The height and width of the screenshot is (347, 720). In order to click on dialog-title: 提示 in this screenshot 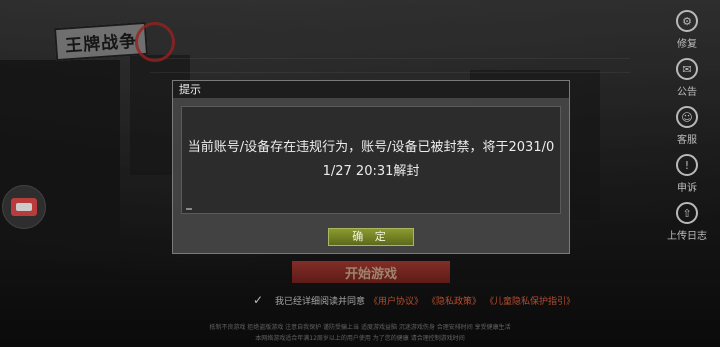, I will do `click(371, 89)`.